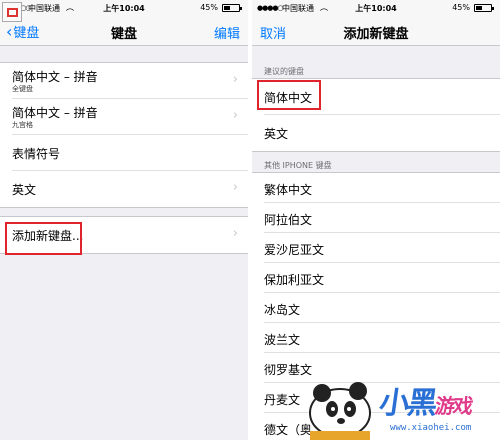 This screenshot has width=500, height=440. I want to click on brand-sub: 游戏, so click(453, 406).